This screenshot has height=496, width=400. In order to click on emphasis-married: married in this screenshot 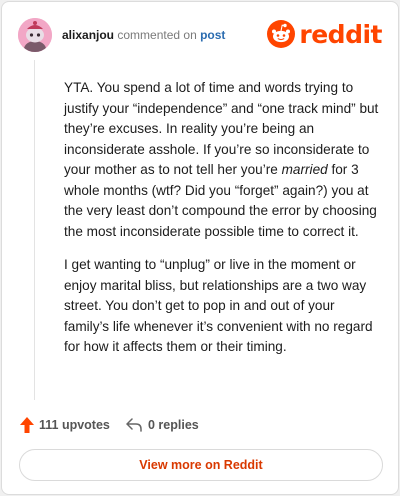, I will do `click(304, 169)`.